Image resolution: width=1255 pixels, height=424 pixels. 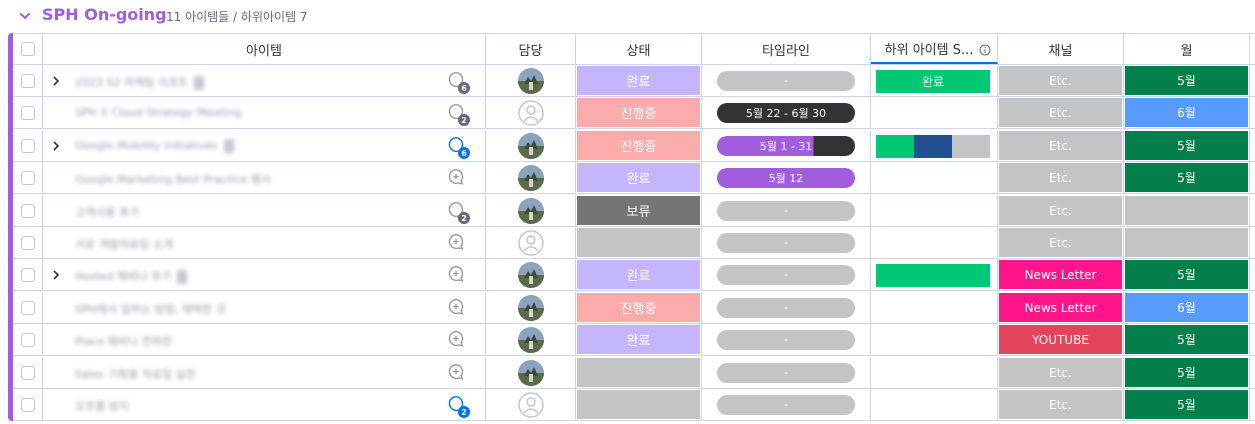 What do you see at coordinates (1187, 242) in the screenshot?
I see `month-cell` at bounding box center [1187, 242].